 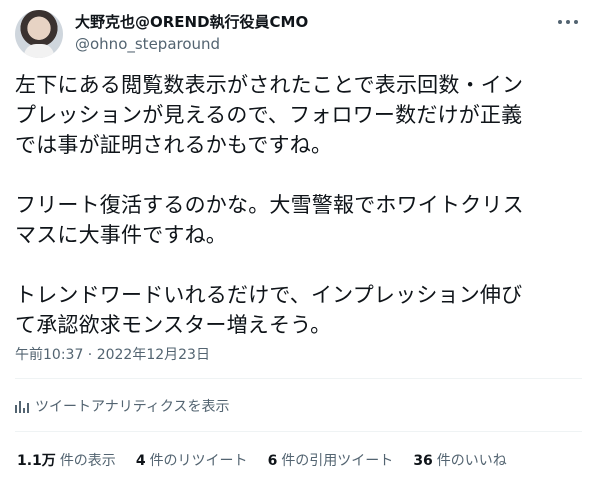 I want to click on stat-label: 件の表示, so click(x=87, y=461).